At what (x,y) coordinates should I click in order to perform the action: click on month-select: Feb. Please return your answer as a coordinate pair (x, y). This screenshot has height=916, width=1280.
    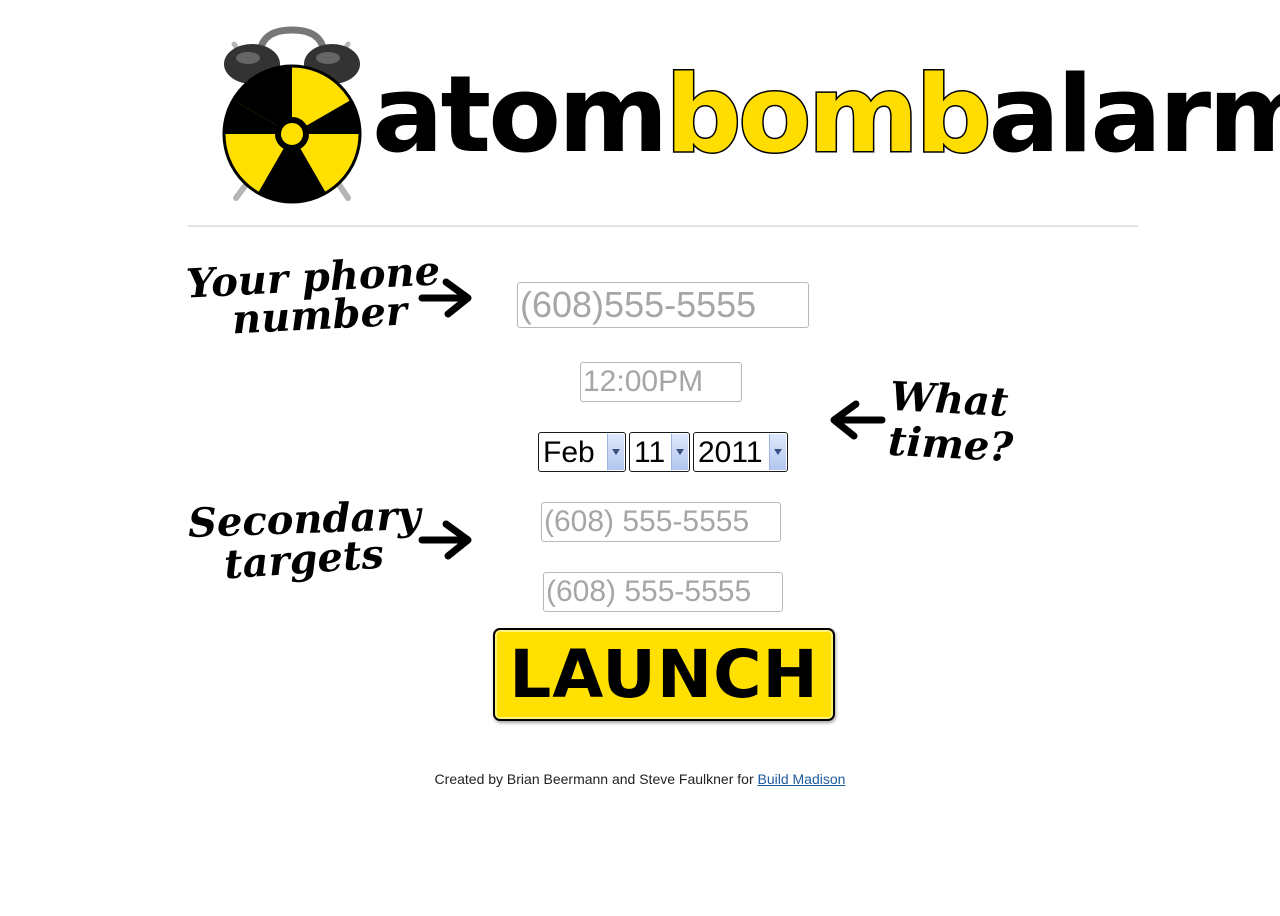
    Looking at the image, I should click on (582, 452).